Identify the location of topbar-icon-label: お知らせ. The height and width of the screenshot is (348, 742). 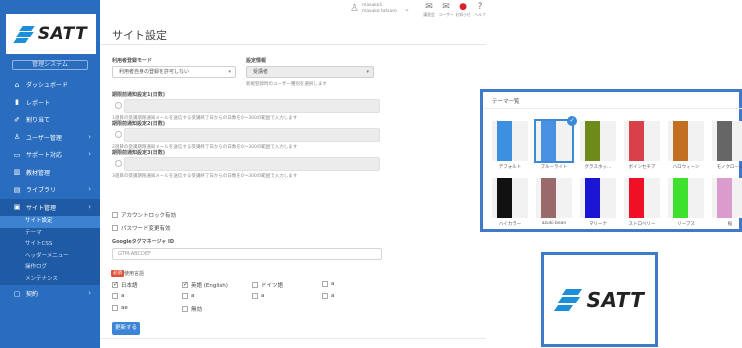
(463, 14).